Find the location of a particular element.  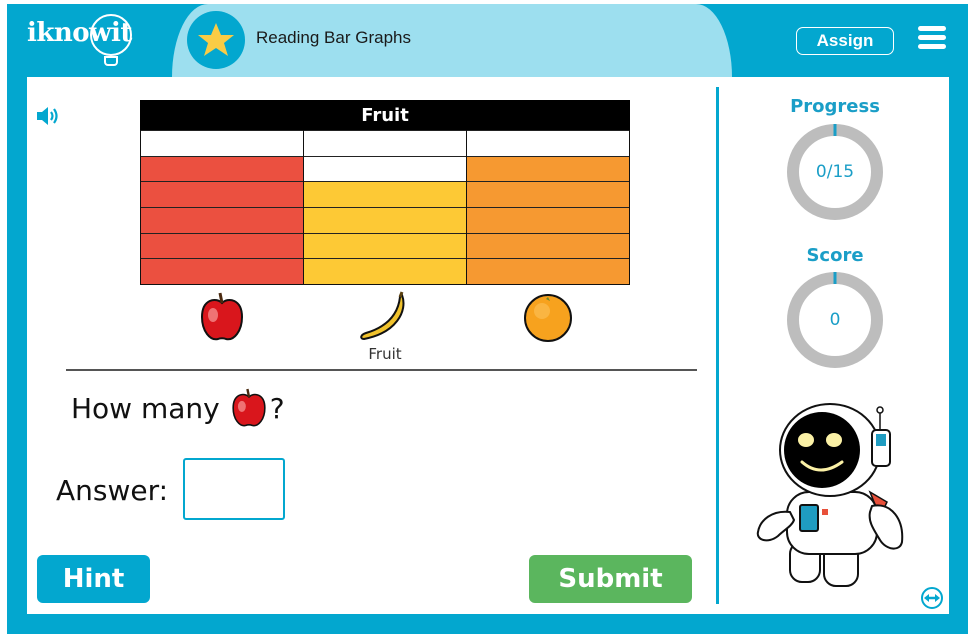

category-icons is located at coordinates (385, 317).